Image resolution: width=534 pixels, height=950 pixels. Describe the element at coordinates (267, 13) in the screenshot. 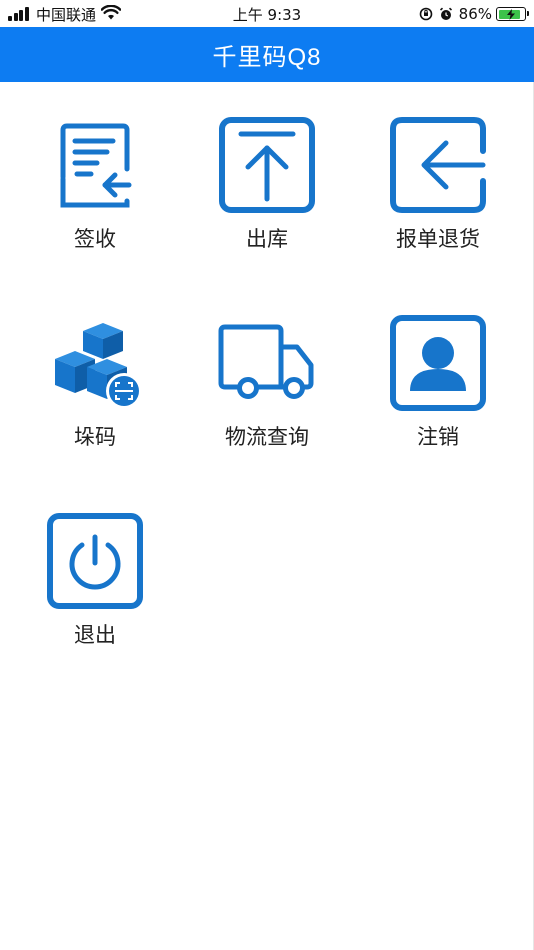

I see `status-bar: 中国联通 上午 9:33 86%` at that location.